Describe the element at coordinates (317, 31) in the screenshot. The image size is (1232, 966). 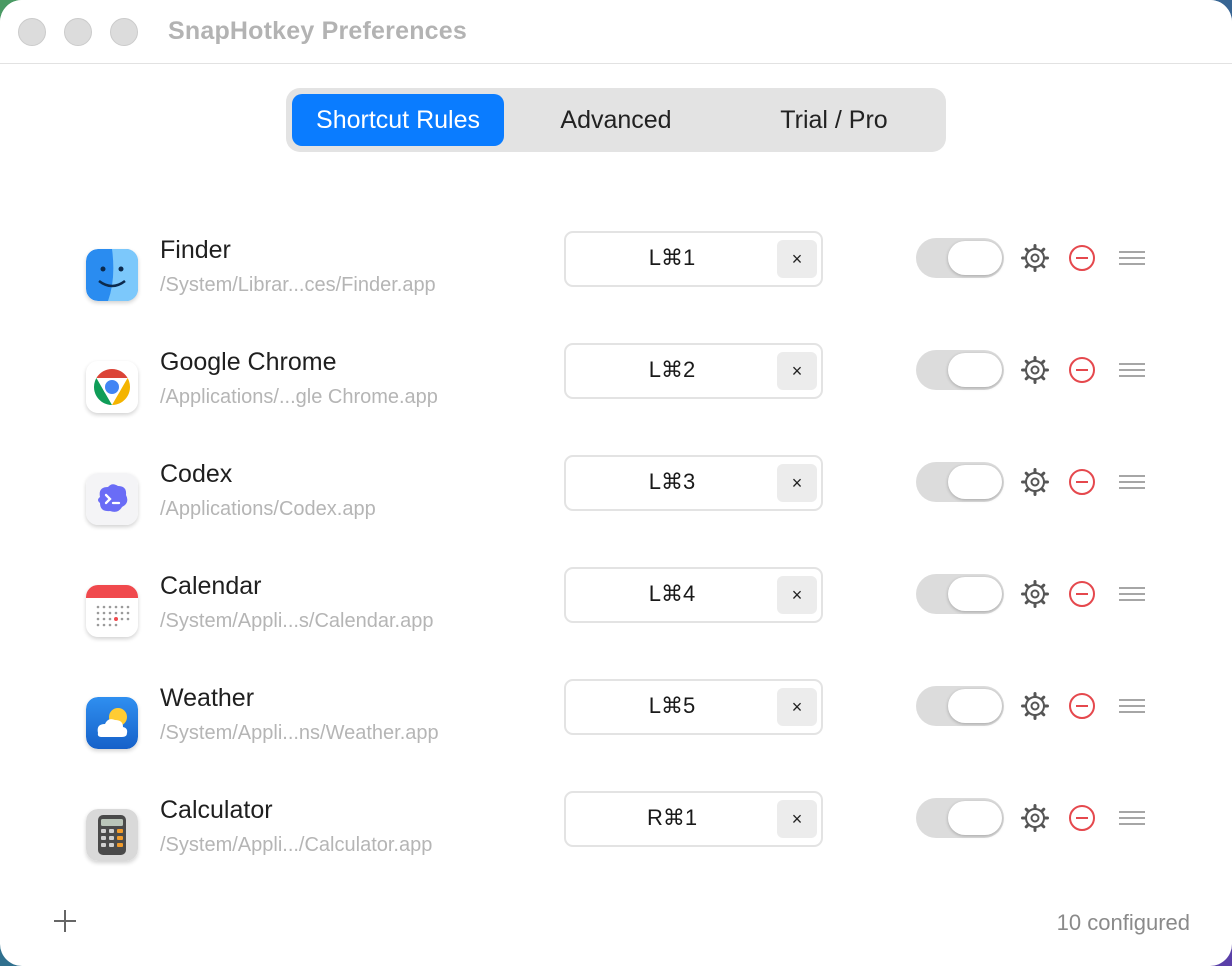
I see `window-title: SnapHotkey Preferences` at that location.